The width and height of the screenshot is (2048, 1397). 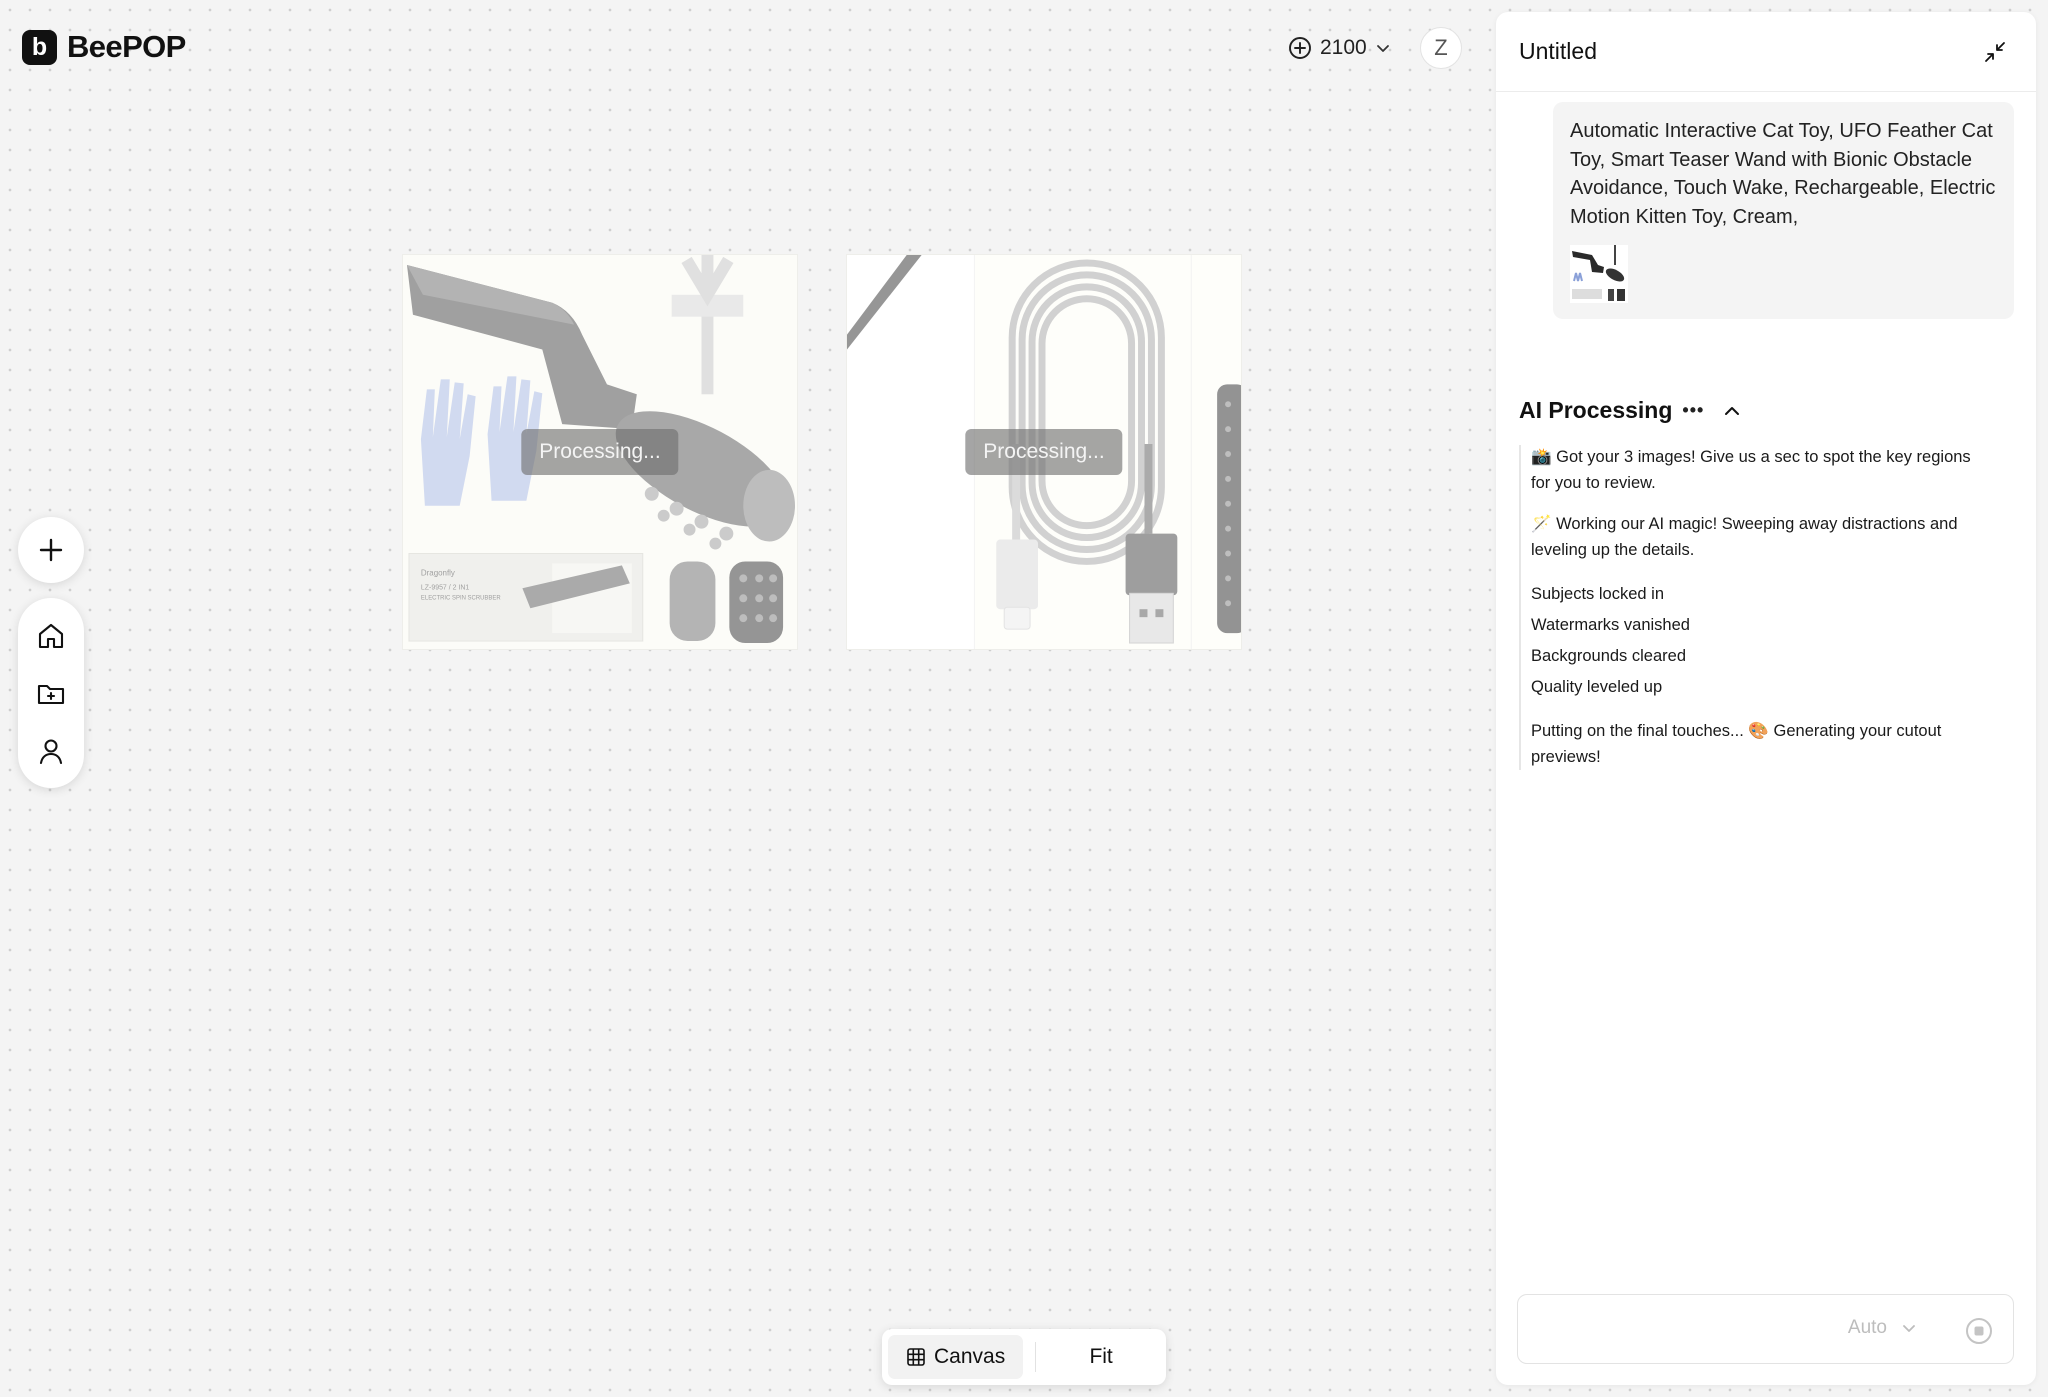 I want to click on add-button, so click(x=51, y=550).